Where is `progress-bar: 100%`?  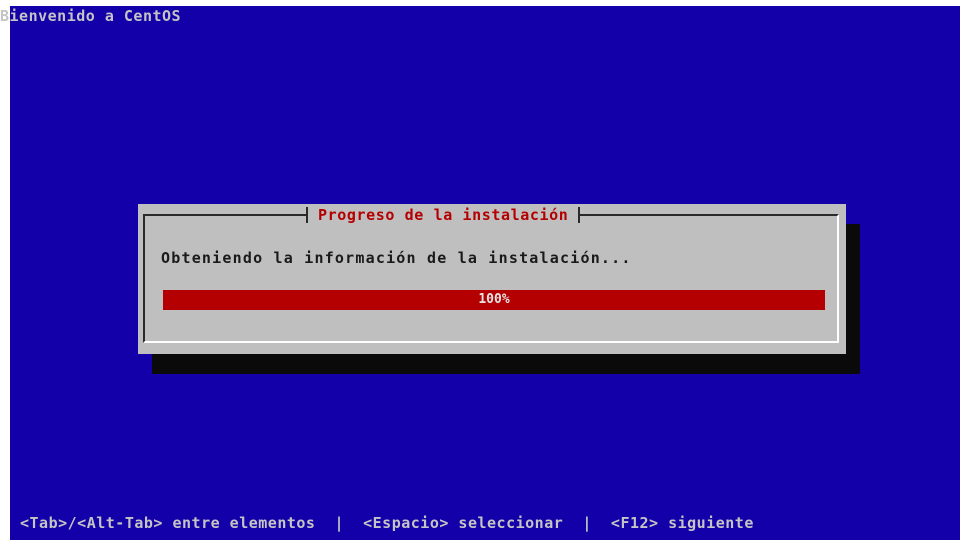
progress-bar: 100% is located at coordinates (494, 300).